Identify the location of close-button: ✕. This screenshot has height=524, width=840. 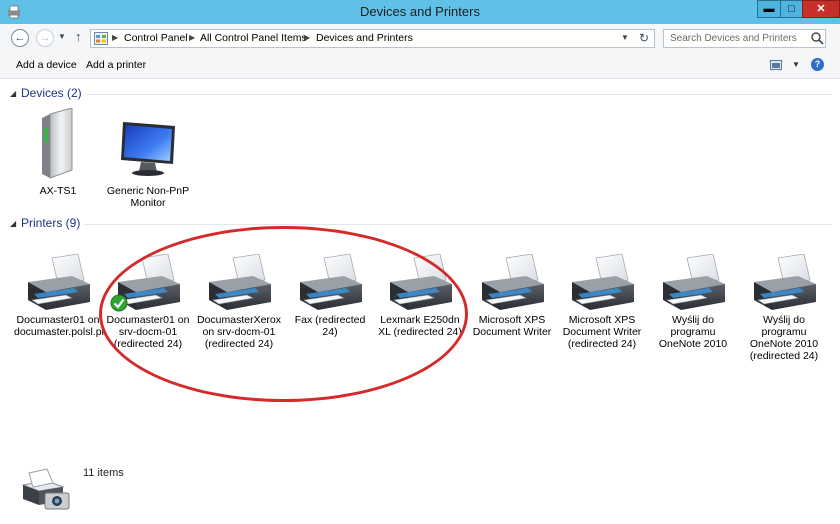
(821, 9).